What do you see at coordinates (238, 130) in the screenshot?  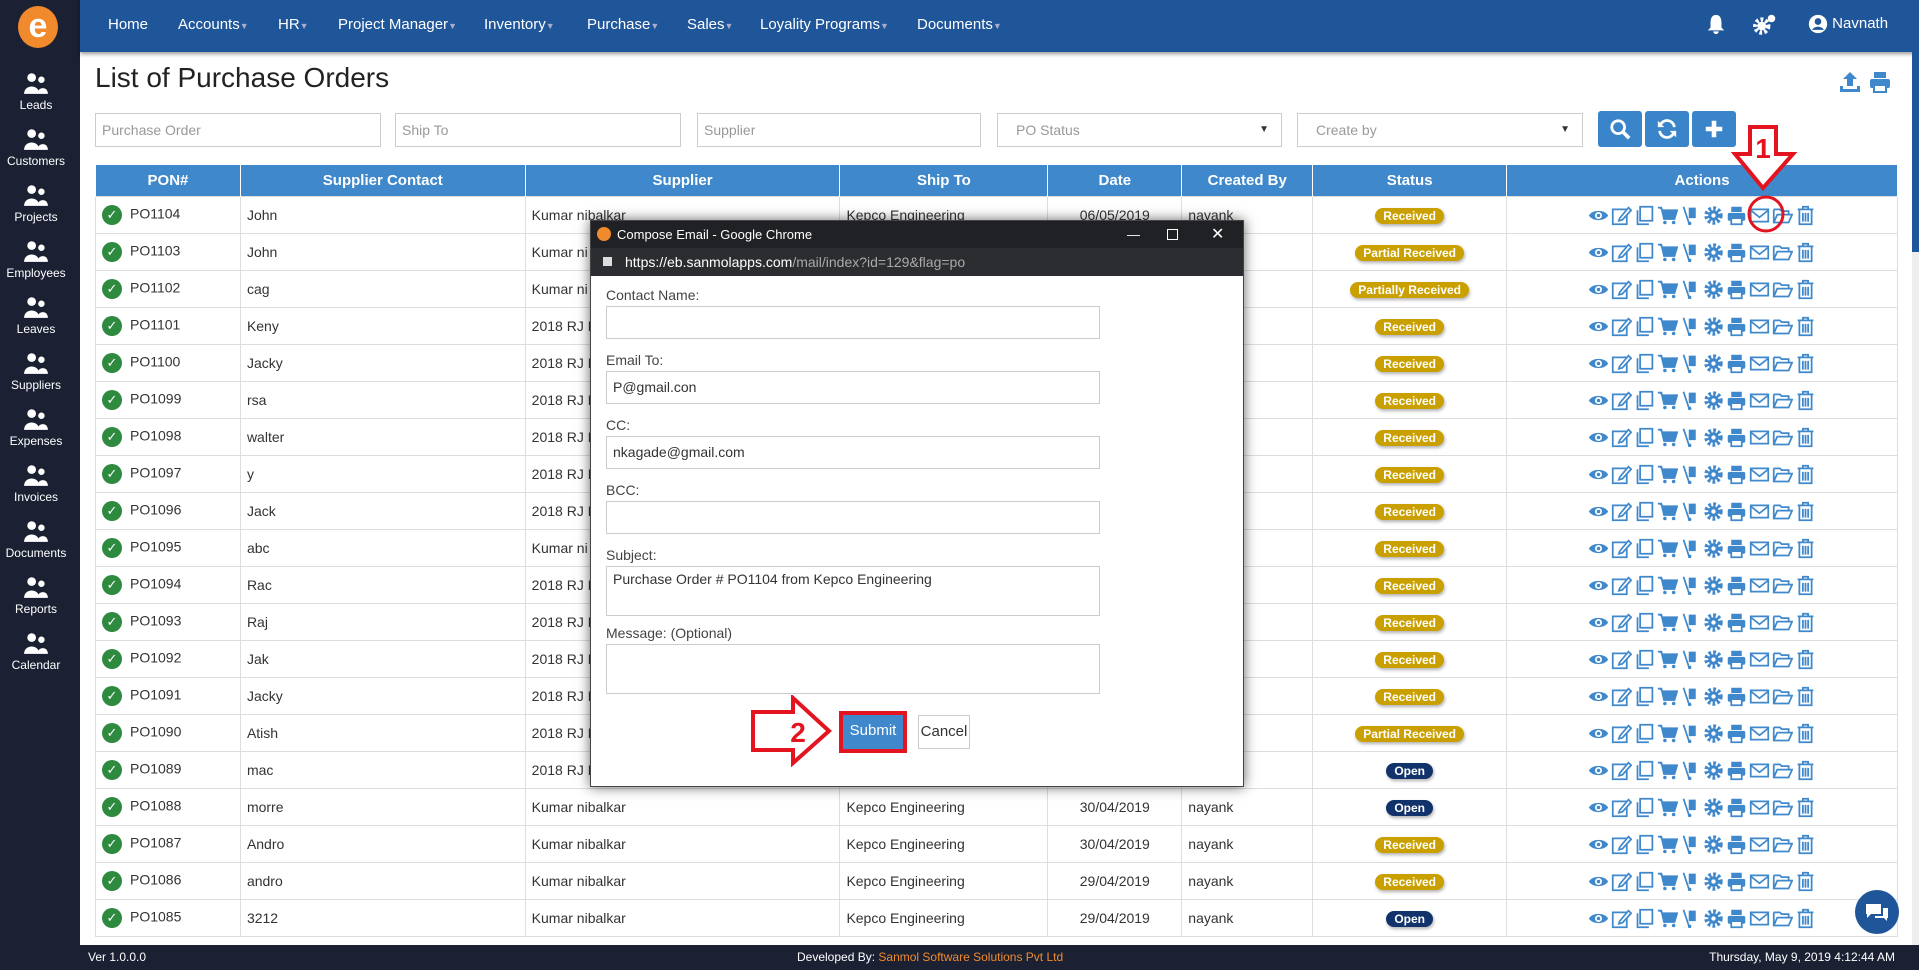 I see `purchase-order-filter: Purchase Order` at bounding box center [238, 130].